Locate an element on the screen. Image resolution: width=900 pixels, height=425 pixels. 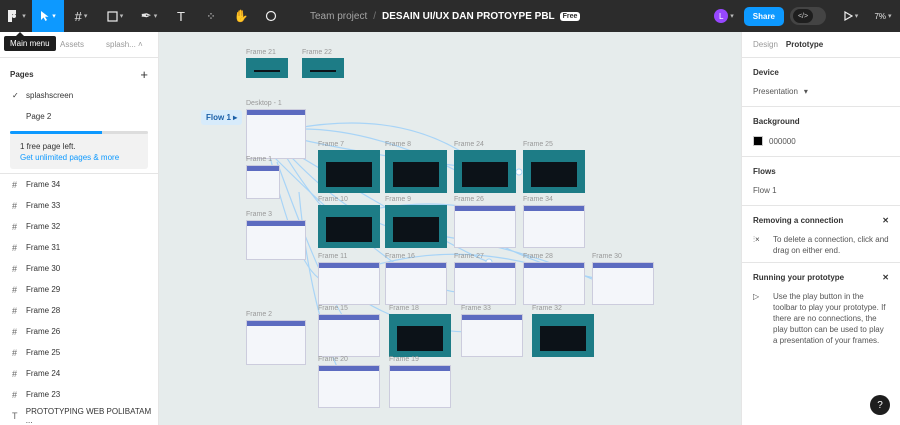
tab-design: Design is located at coordinates (765, 44).